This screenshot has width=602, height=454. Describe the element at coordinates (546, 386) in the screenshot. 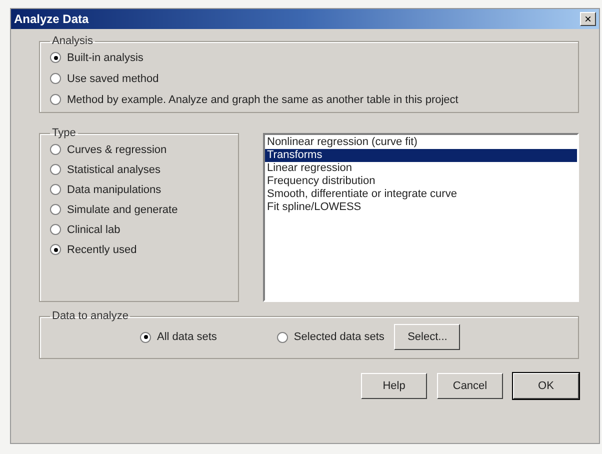

I see `dialog-button: OK` at that location.